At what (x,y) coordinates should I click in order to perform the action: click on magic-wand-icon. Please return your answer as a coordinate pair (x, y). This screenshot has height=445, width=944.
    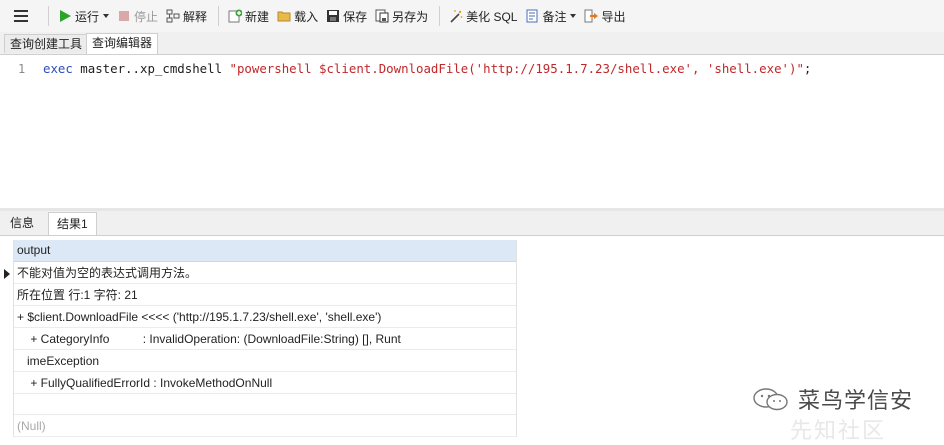
    Looking at the image, I should click on (456, 16).